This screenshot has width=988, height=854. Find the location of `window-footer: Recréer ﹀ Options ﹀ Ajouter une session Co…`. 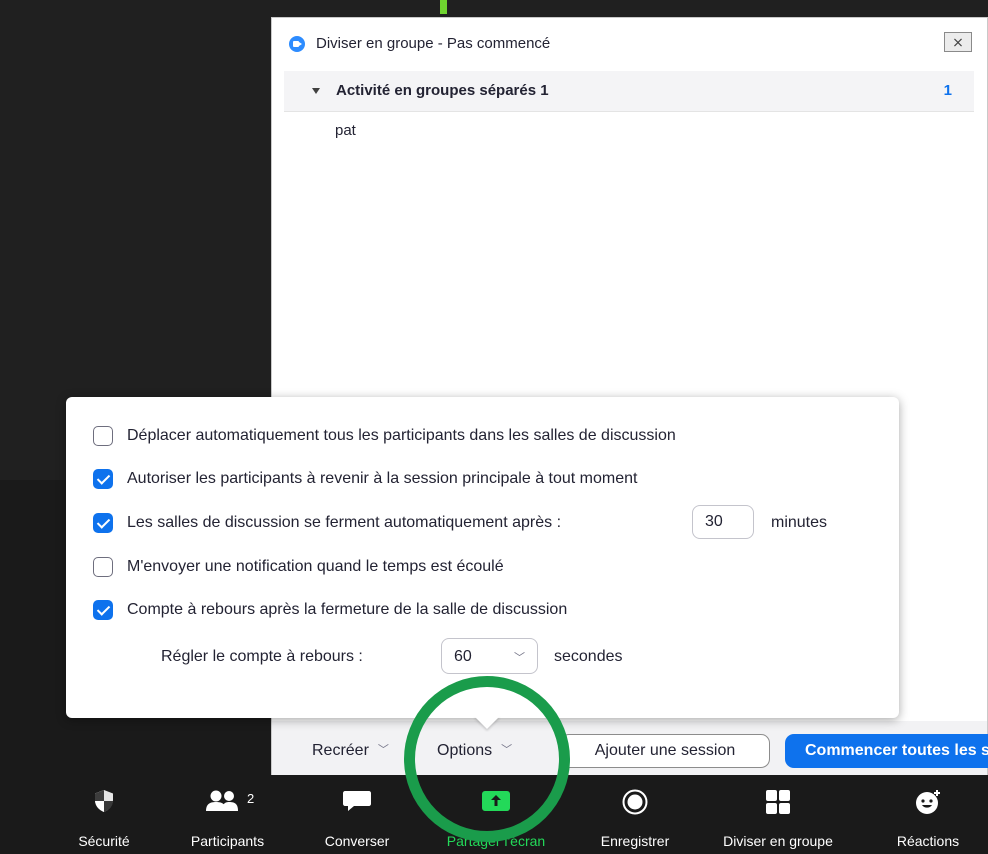

window-footer: Recréer ﹀ Options ﹀ Ajouter une session Co… is located at coordinates (630, 748).